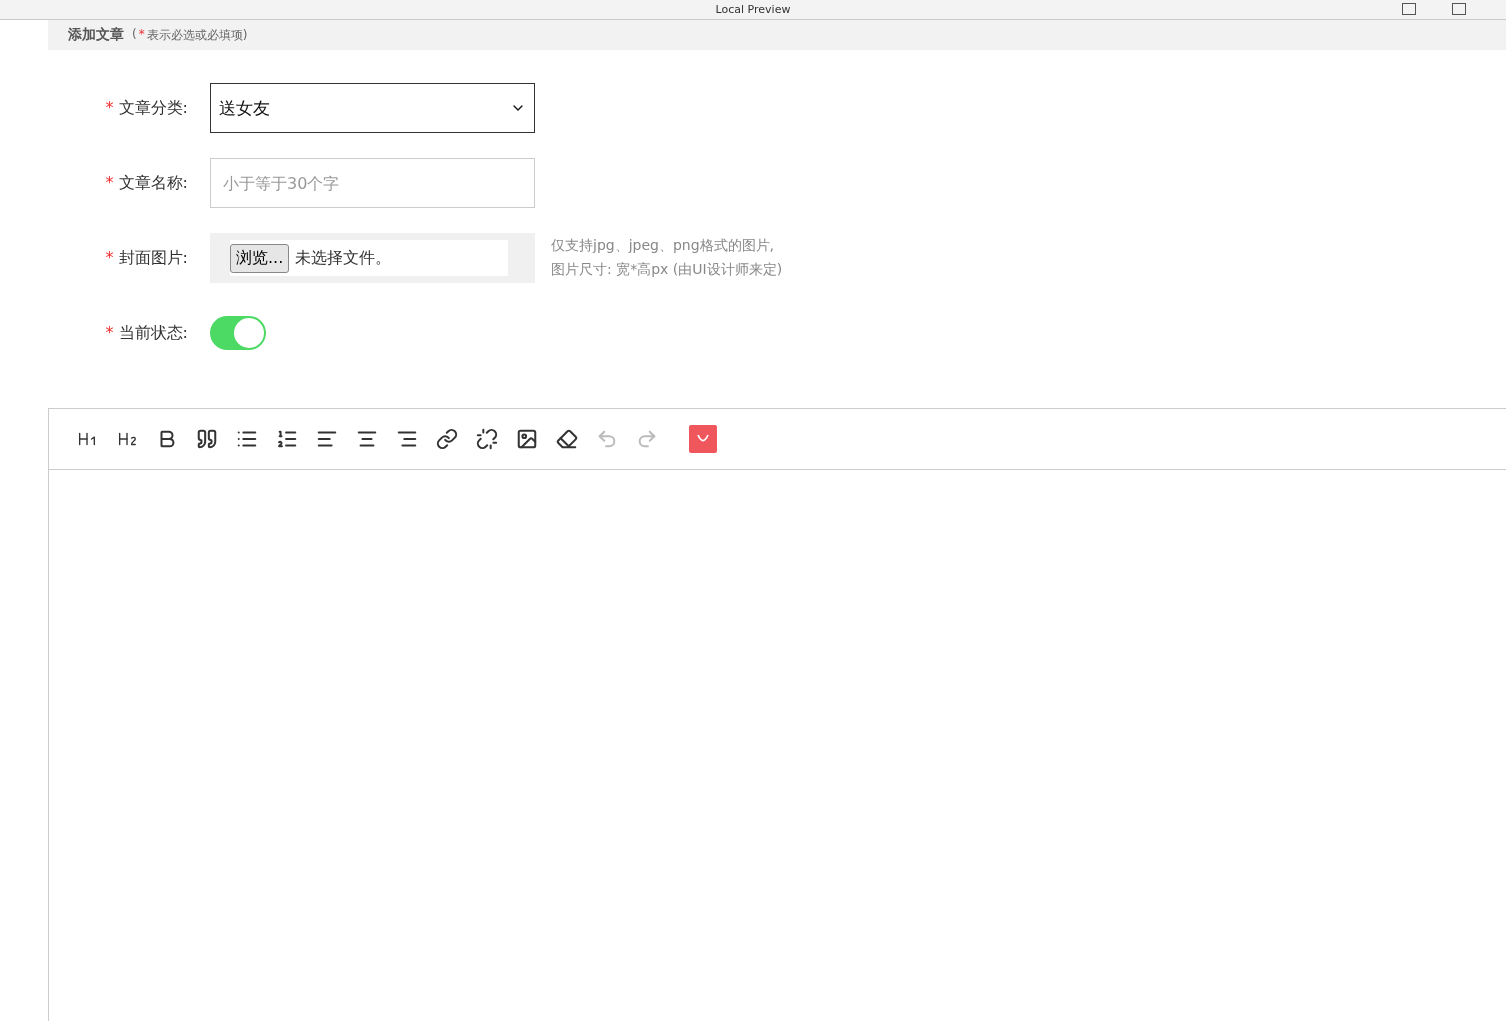 Image resolution: width=1506 pixels, height=1021 pixels. What do you see at coordinates (667, 270) in the screenshot?
I see `hint-text: 图片尺寸: 宽*高px (由UI设计师来定)` at bounding box center [667, 270].